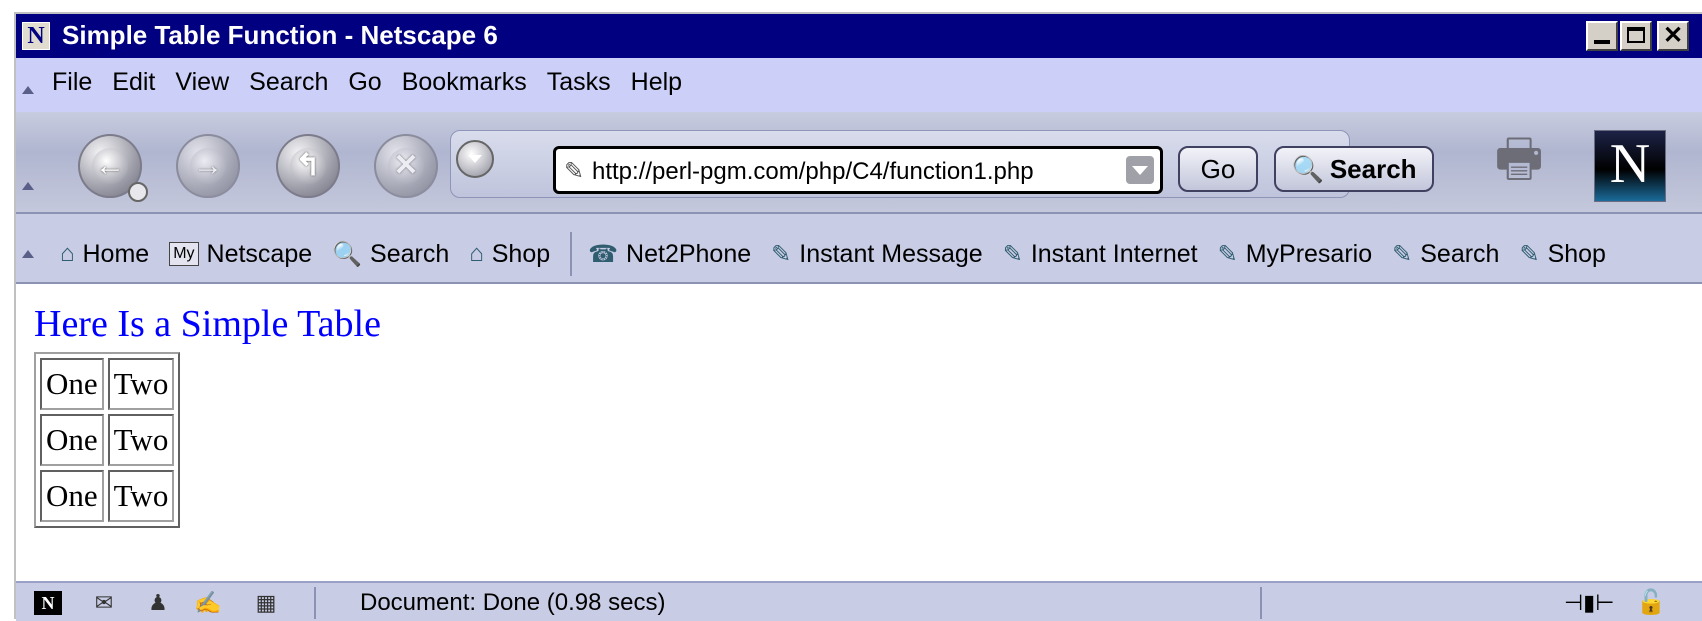 The image size is (1702, 621). What do you see at coordinates (72, 82) in the screenshot?
I see `menu-file: File` at bounding box center [72, 82].